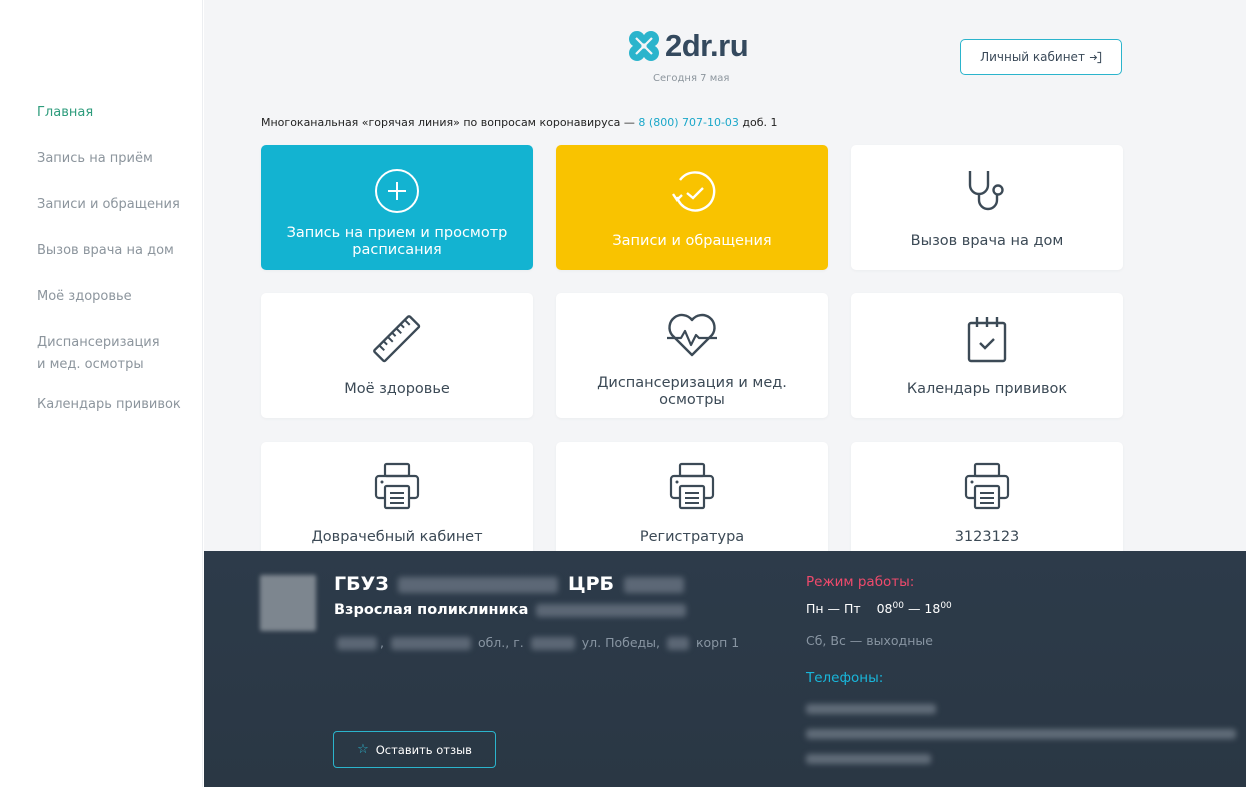  What do you see at coordinates (397, 389) in the screenshot?
I see `tile-label: Моё здоровье` at bounding box center [397, 389].